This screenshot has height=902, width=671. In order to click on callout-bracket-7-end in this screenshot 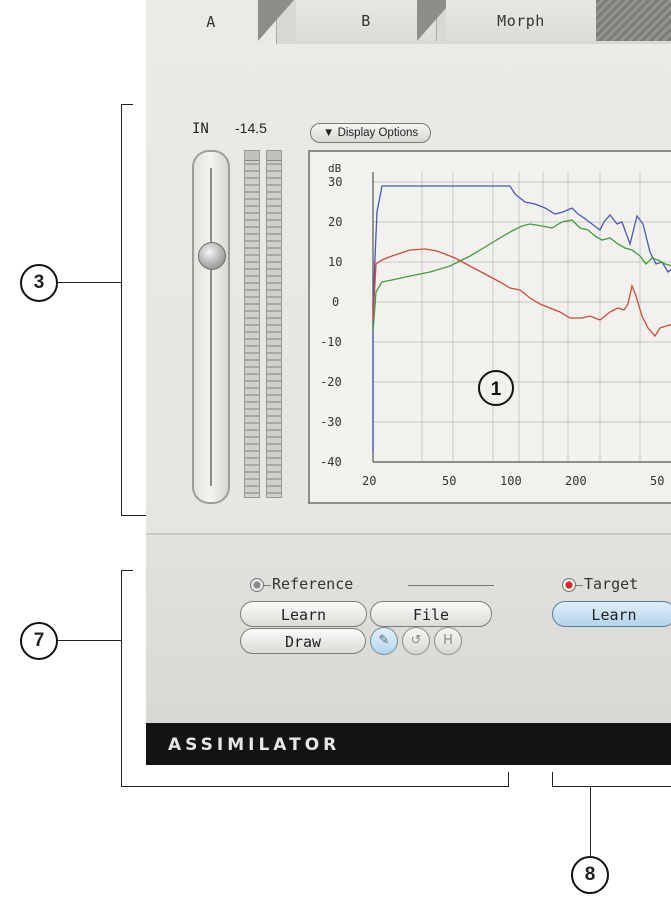, I will do `click(508, 779)`.